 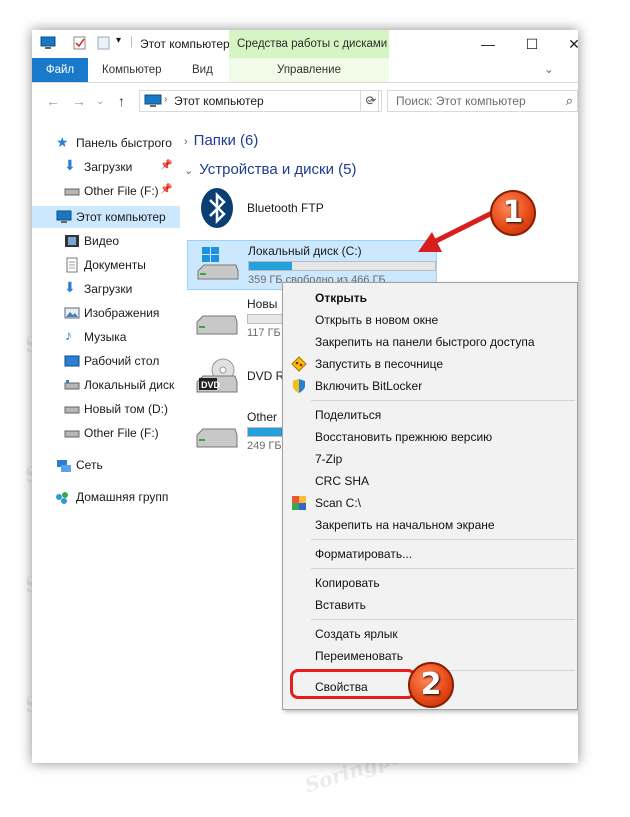 What do you see at coordinates (299, 364) in the screenshot?
I see `sandbox-icon` at bounding box center [299, 364].